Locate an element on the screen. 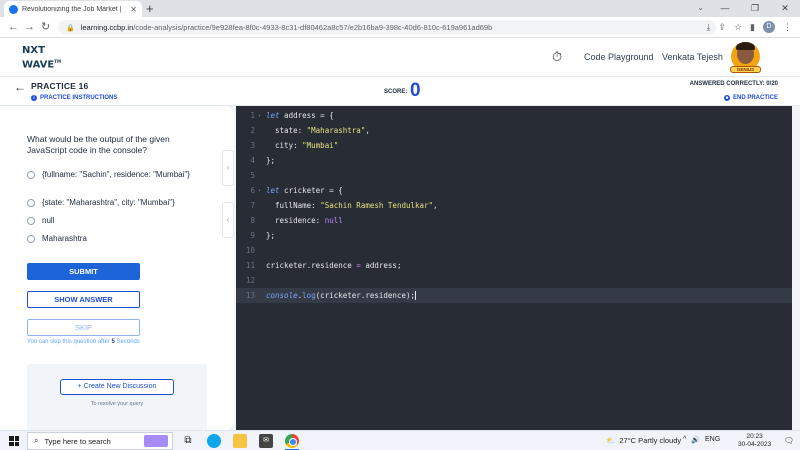  line-number: 11 is located at coordinates (250, 265).